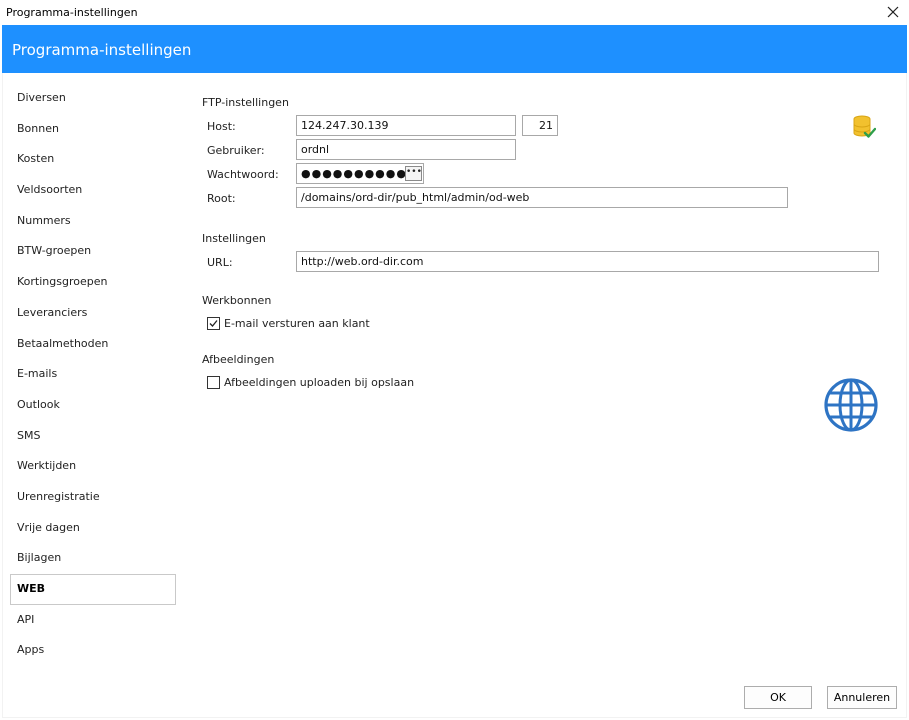 The width and height of the screenshot is (909, 720). What do you see at coordinates (778, 697) in the screenshot?
I see `ok-button: OK` at bounding box center [778, 697].